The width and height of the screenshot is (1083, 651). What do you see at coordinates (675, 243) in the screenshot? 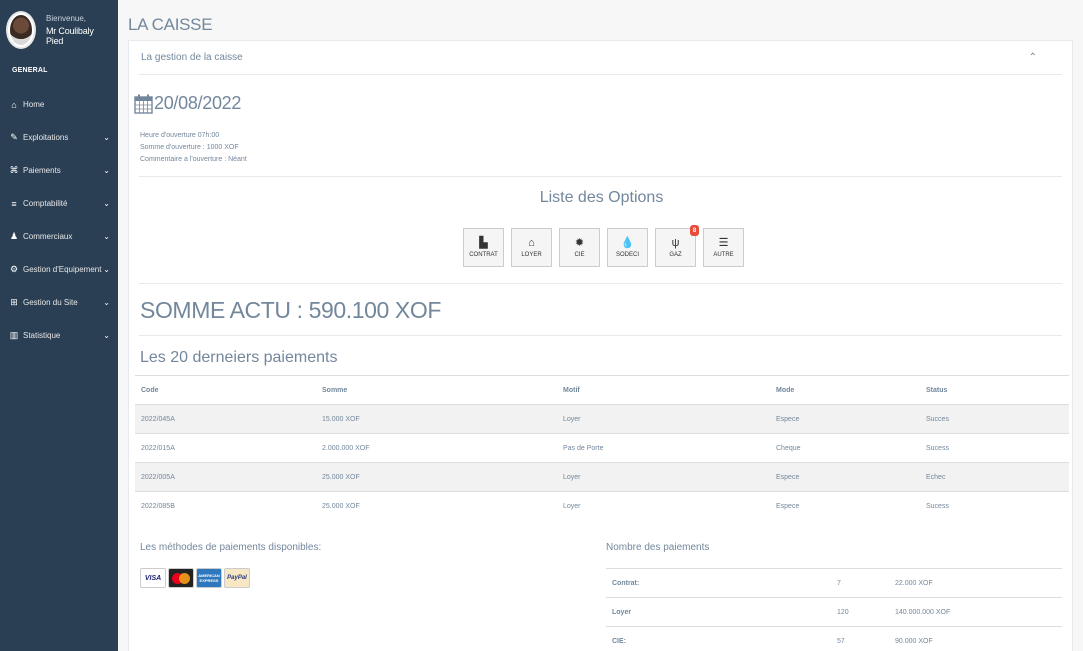
I see `cutlery-icon: ψ` at bounding box center [675, 243].